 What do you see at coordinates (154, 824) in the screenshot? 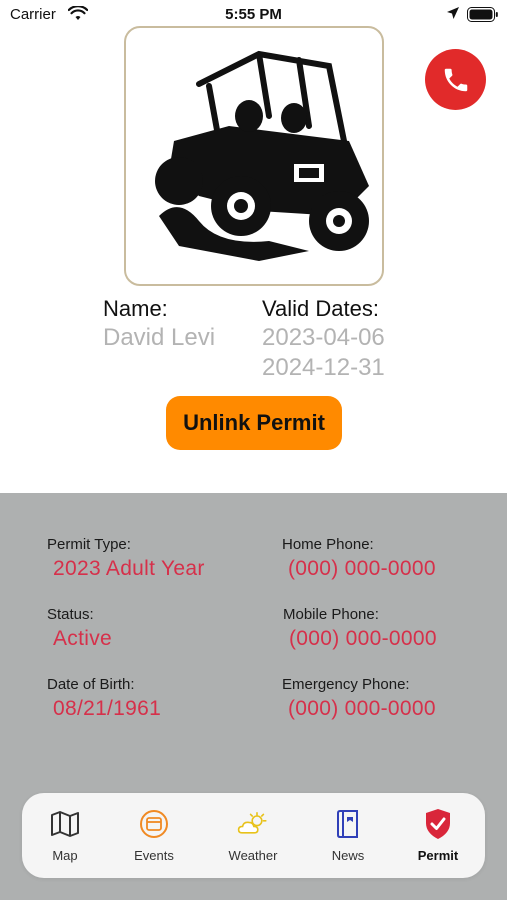
I see `calendar-icon` at bounding box center [154, 824].